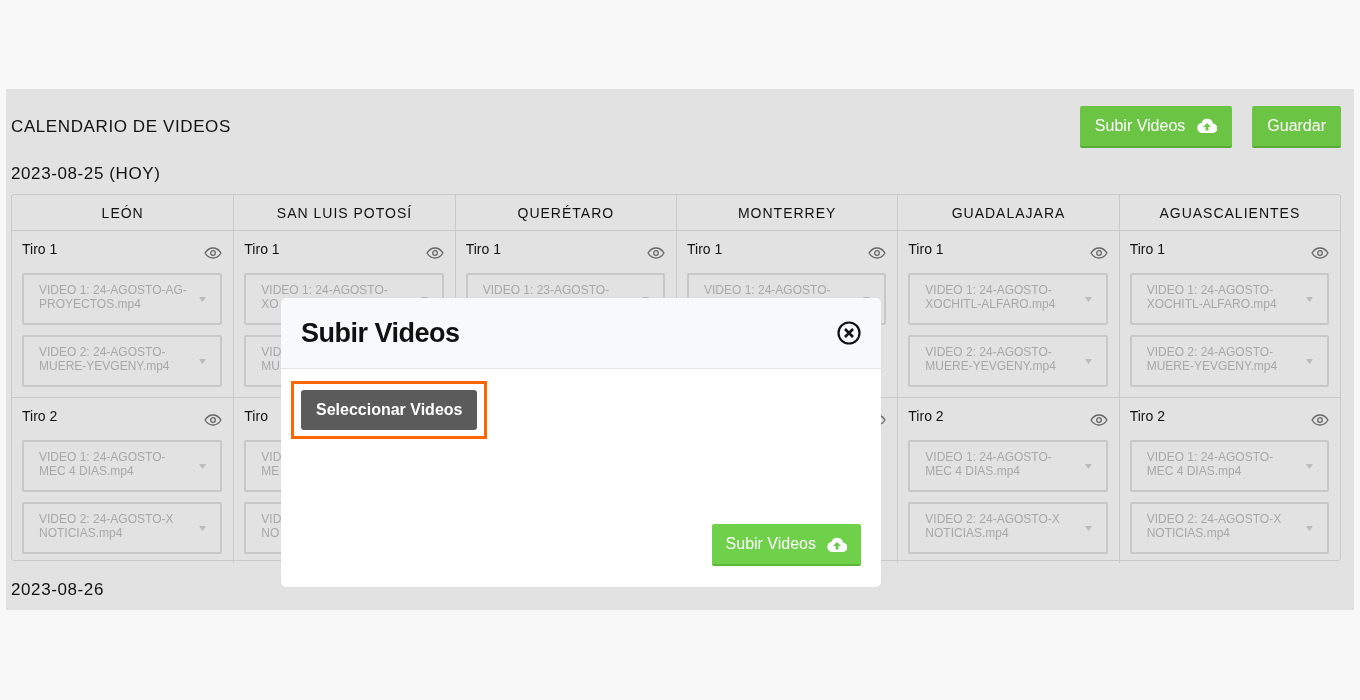 The height and width of the screenshot is (700, 1360). Describe the element at coordinates (256, 416) in the screenshot. I see `tiro-label: Tiro` at that location.